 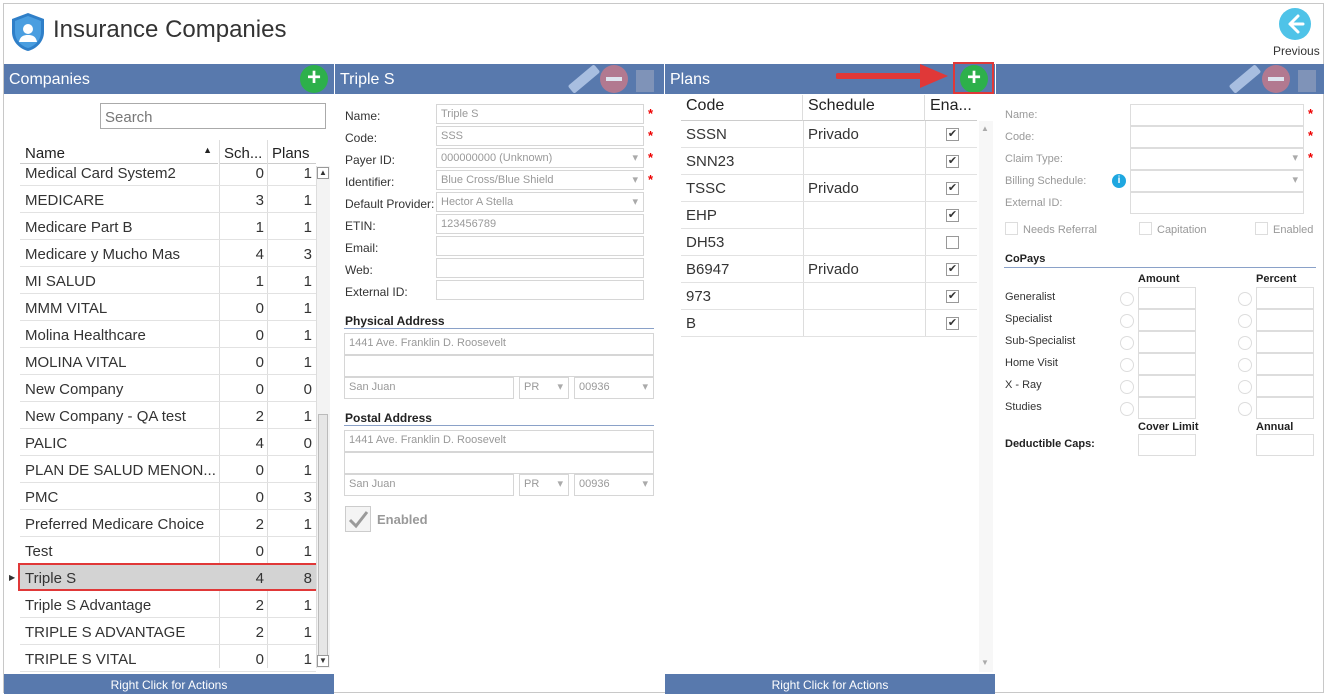 What do you see at coordinates (986, 396) in the screenshot?
I see `plans-scrollbar` at bounding box center [986, 396].